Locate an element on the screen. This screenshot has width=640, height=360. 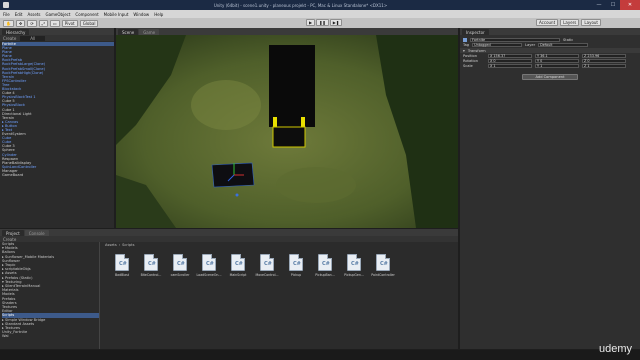
layers-dropdown: Layers is located at coordinates (570, 22).